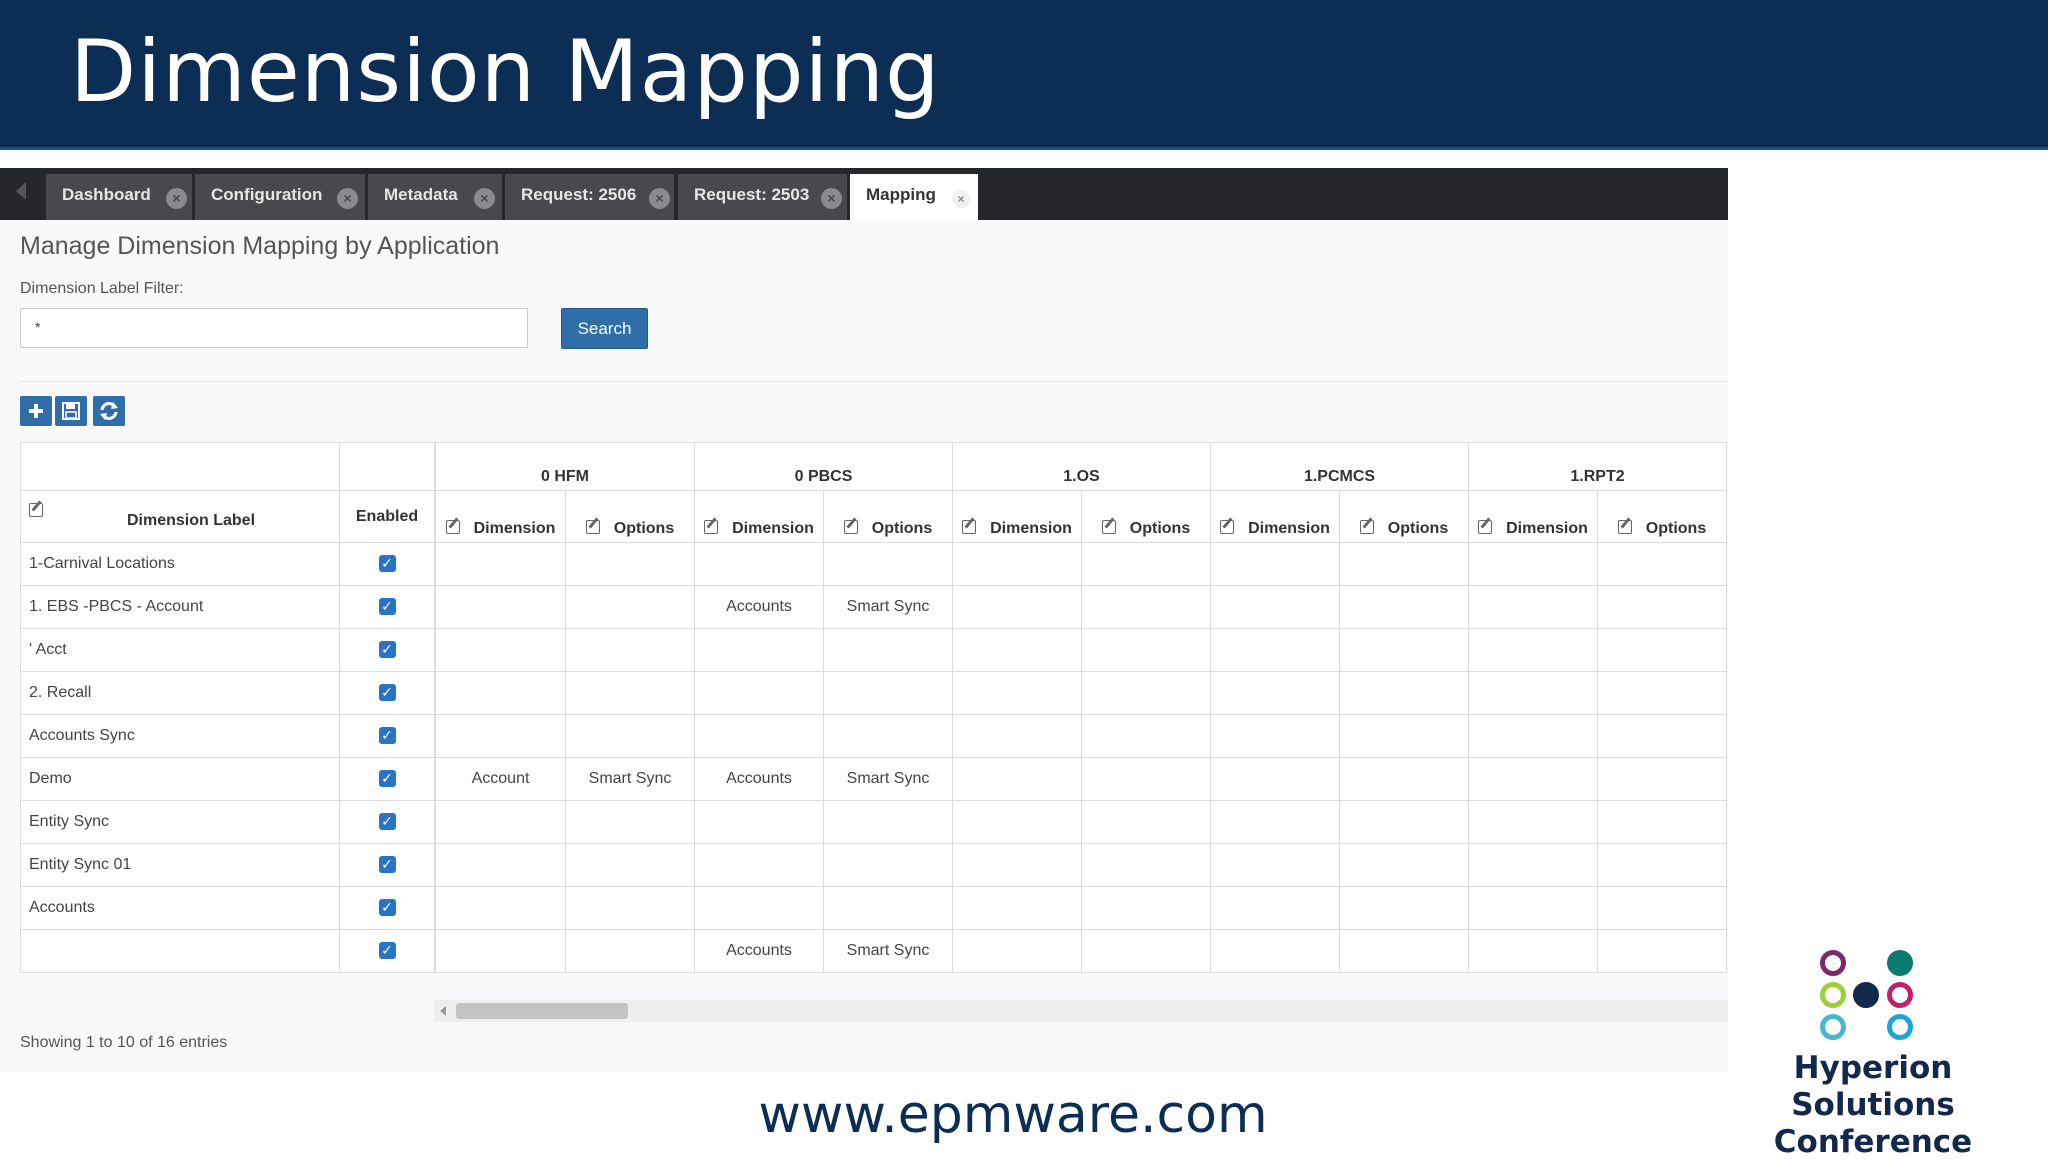 The width and height of the screenshot is (2048, 1161). What do you see at coordinates (180, 951) in the screenshot?
I see `dimension-label-cell` at bounding box center [180, 951].